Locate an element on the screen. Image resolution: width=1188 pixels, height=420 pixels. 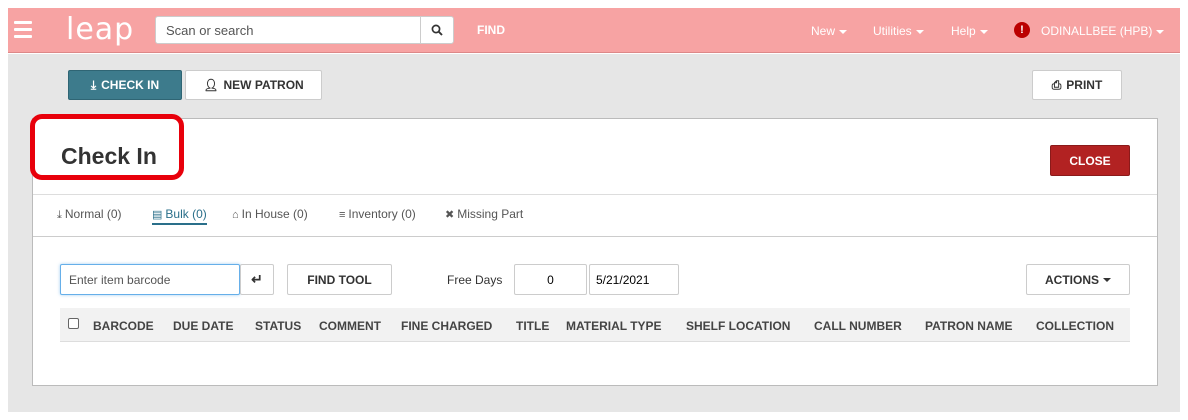
column-header: FINE CHARGED is located at coordinates (446, 326).